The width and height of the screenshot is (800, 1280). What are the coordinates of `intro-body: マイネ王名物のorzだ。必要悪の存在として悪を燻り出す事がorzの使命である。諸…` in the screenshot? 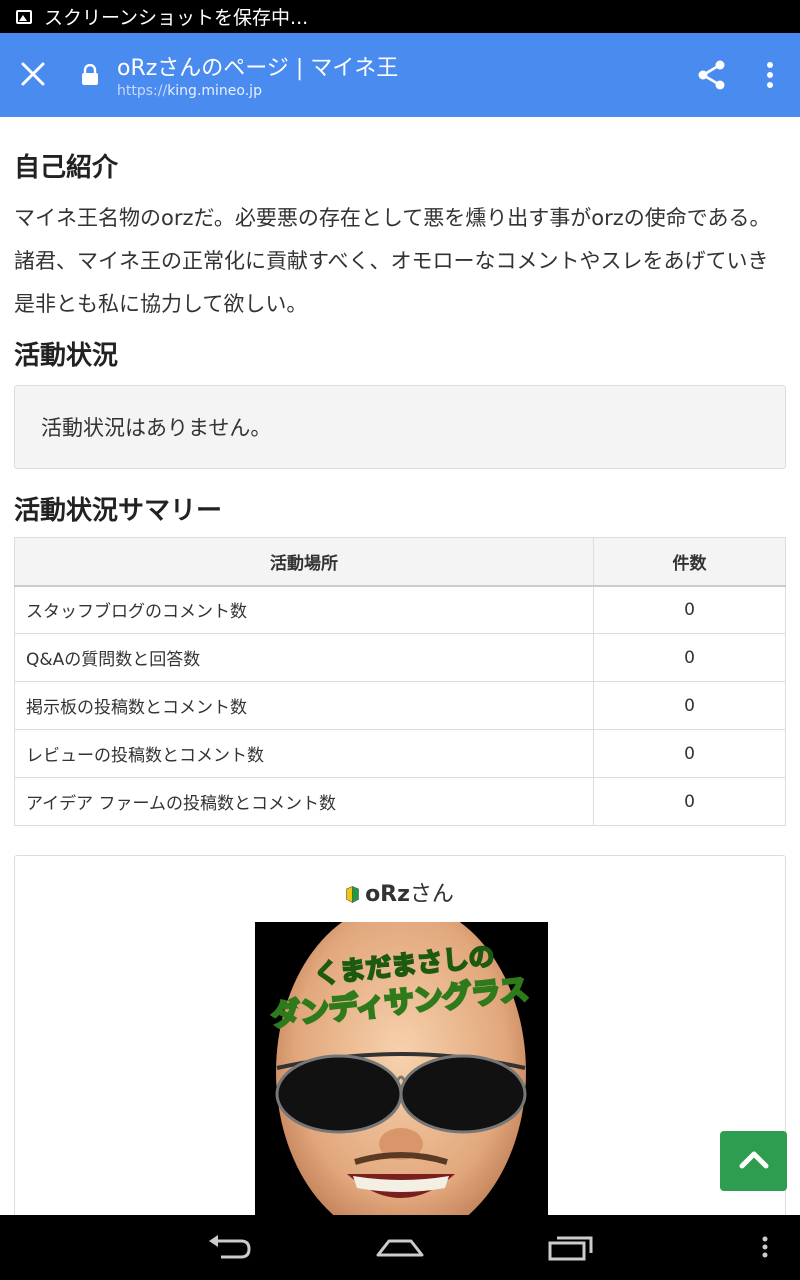 It's located at (392, 261).